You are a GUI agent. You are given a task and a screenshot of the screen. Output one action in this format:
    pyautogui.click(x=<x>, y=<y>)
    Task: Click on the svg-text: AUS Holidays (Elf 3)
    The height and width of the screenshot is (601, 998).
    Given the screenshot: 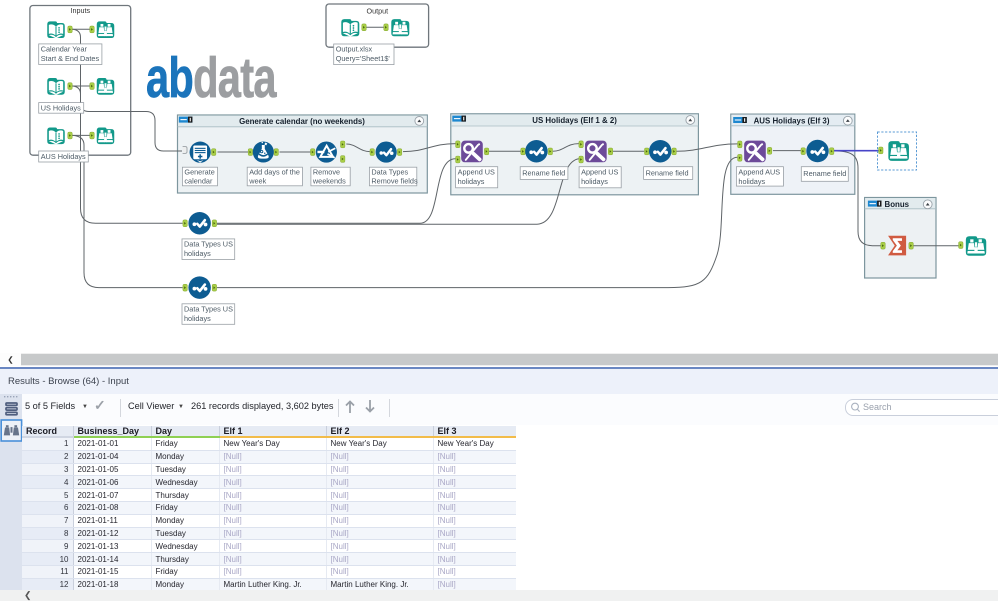 What is the action you would take?
    pyautogui.click(x=792, y=120)
    